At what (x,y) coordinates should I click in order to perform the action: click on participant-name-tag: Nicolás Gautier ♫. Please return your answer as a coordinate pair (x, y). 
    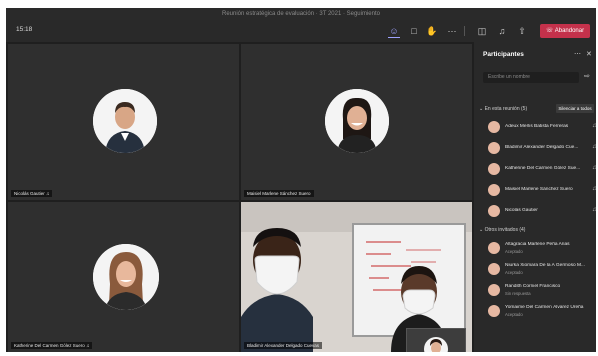
    Looking at the image, I should click on (32, 193).